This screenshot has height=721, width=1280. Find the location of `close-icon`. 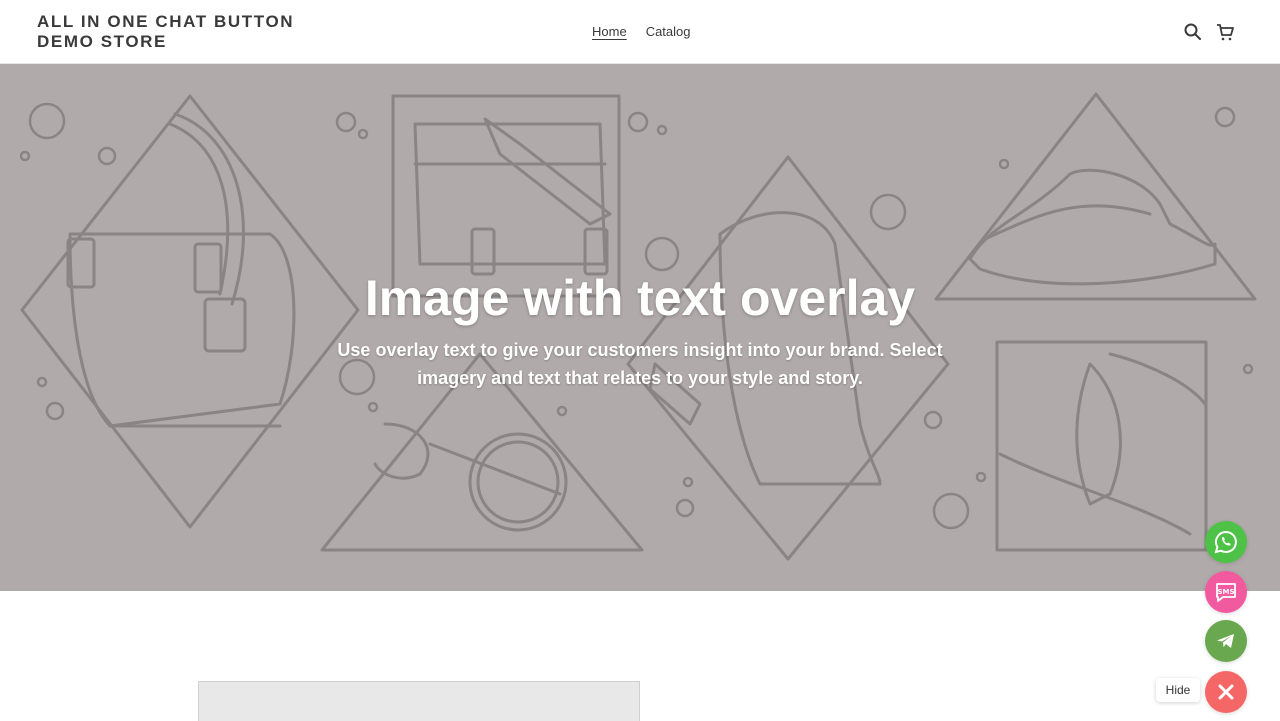

close-icon is located at coordinates (1226, 692).